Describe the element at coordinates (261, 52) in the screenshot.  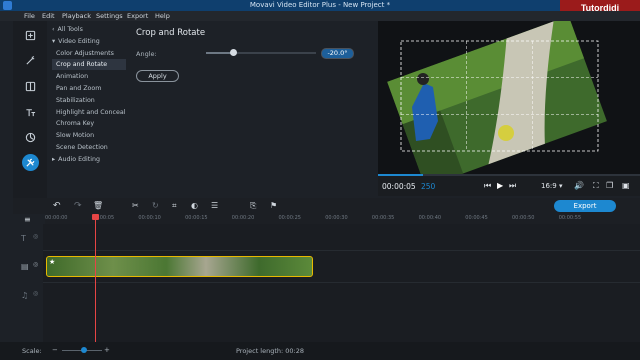
I see `angle-slider-track` at that location.